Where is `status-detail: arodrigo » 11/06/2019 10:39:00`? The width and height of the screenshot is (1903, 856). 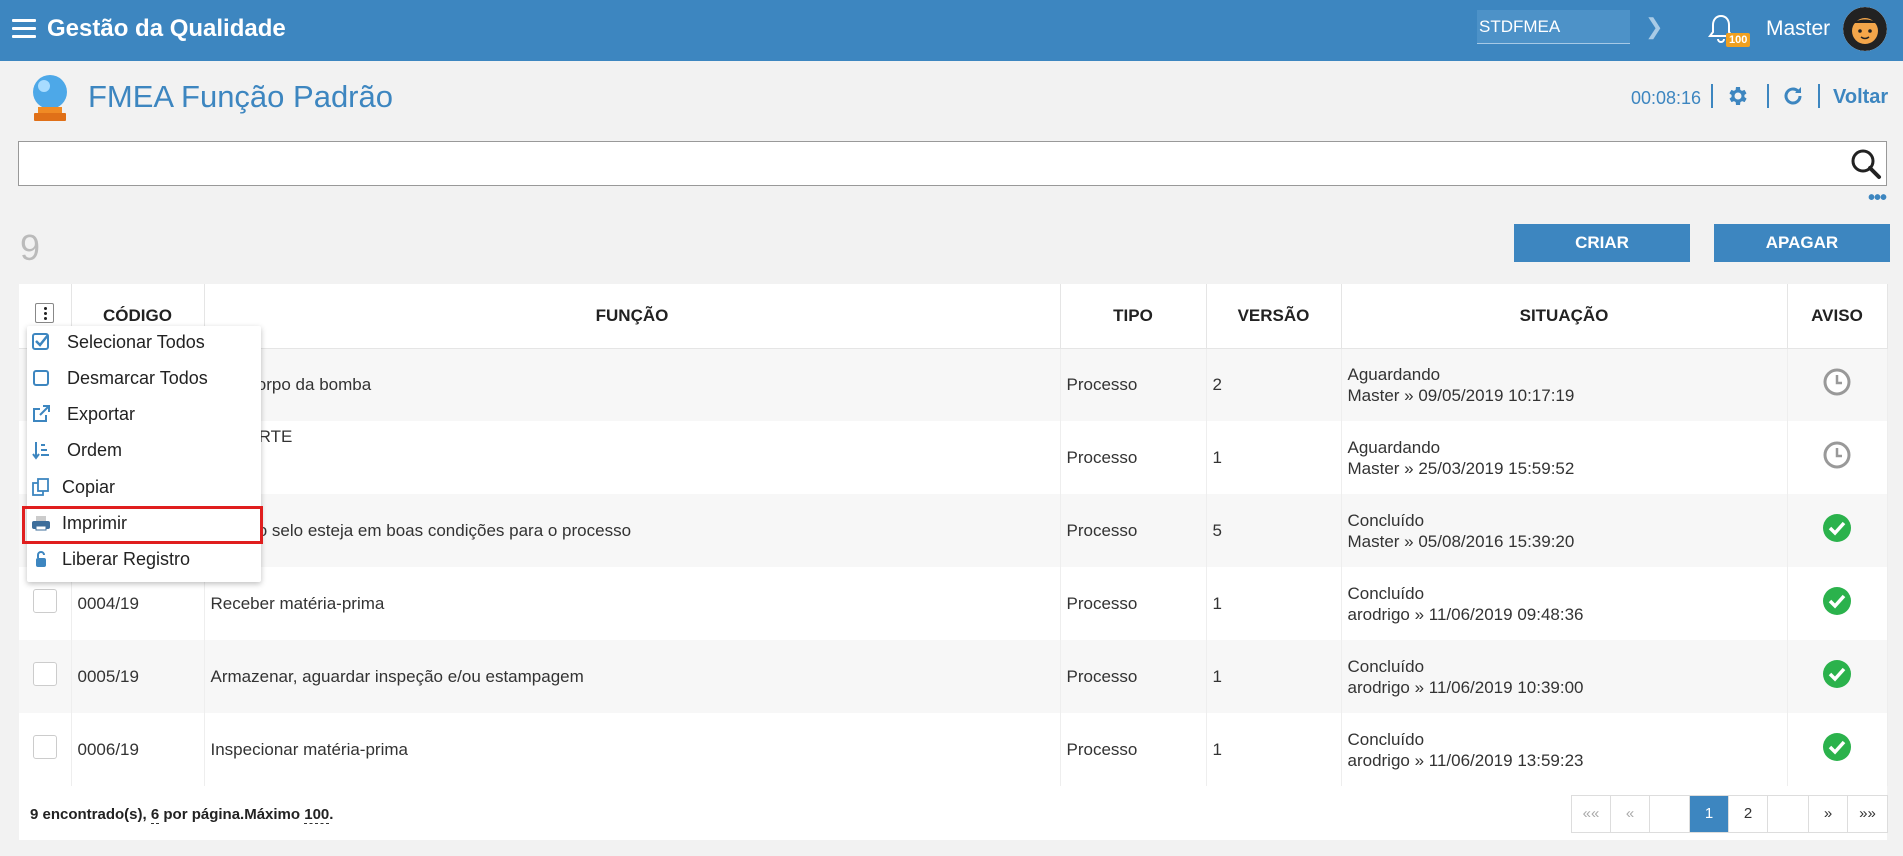 status-detail: arodrigo » 11/06/2019 10:39:00 is located at coordinates (1465, 687).